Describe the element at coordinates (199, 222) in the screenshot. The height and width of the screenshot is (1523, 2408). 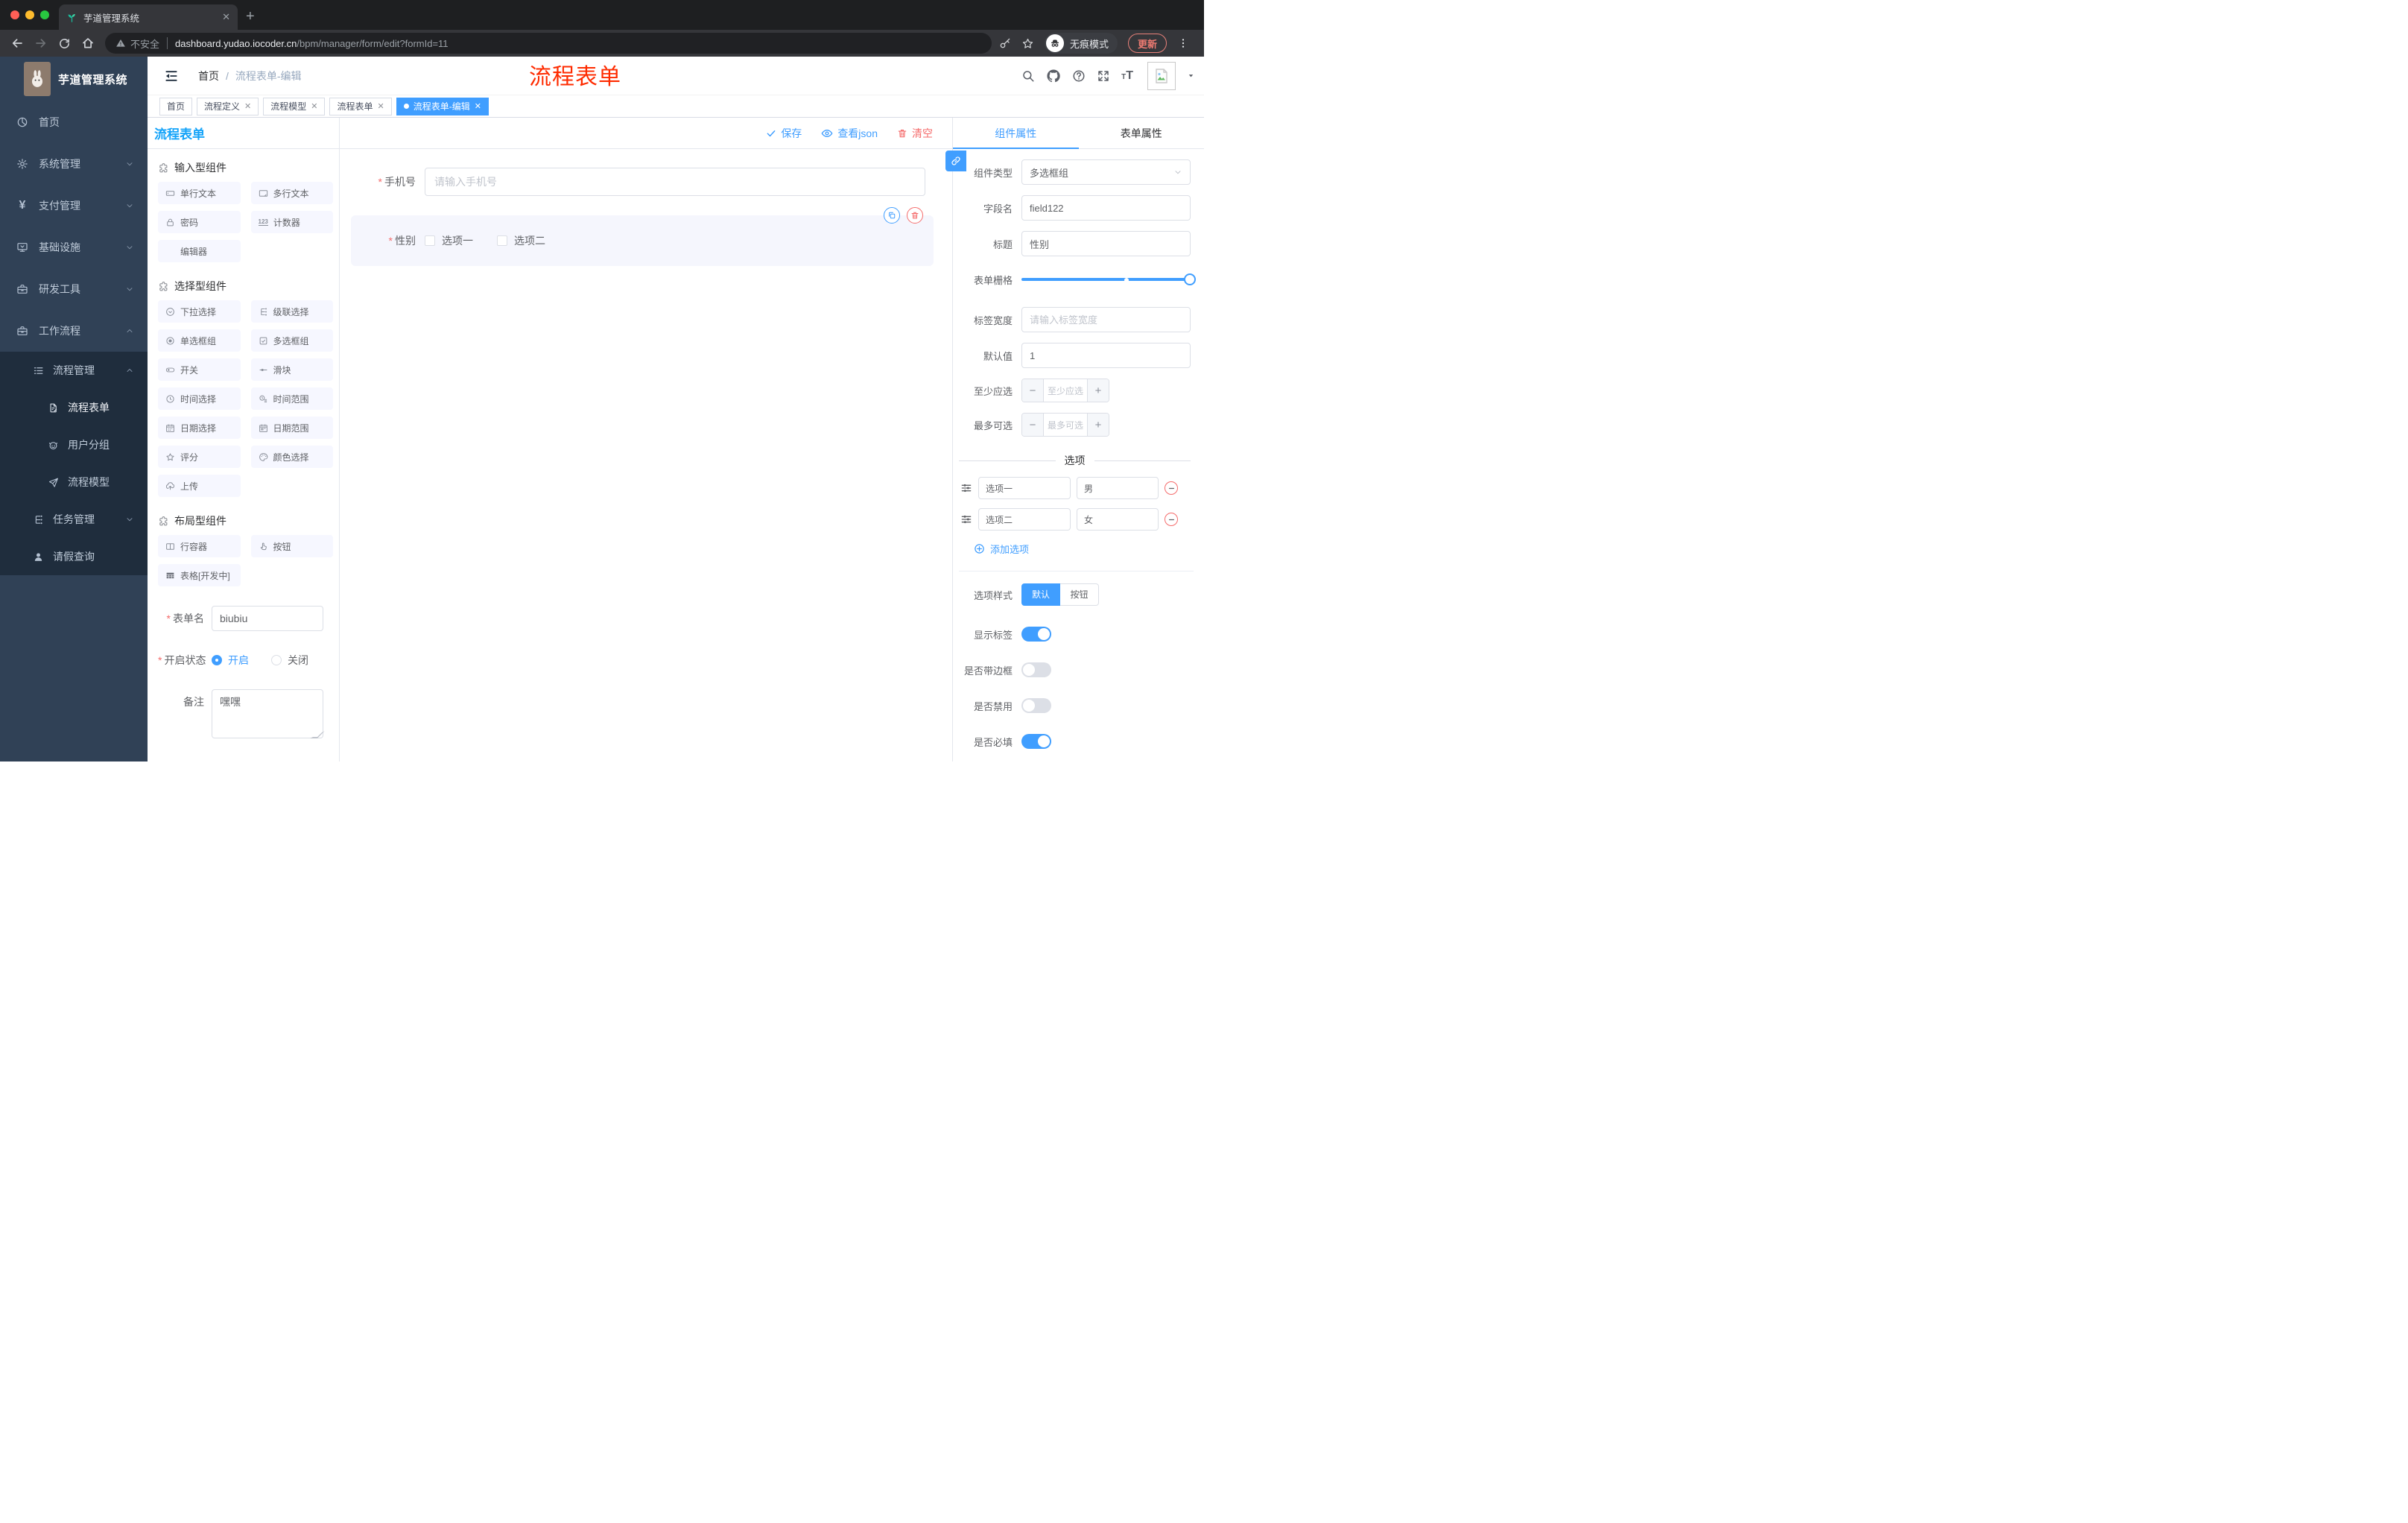
I see `component-password: 密码` at that location.